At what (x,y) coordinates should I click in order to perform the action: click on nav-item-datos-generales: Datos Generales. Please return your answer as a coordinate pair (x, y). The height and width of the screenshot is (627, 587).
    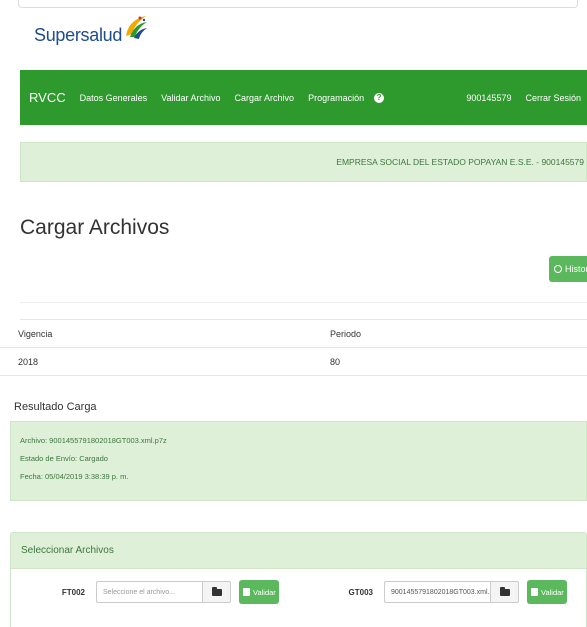
    Looking at the image, I should click on (114, 98).